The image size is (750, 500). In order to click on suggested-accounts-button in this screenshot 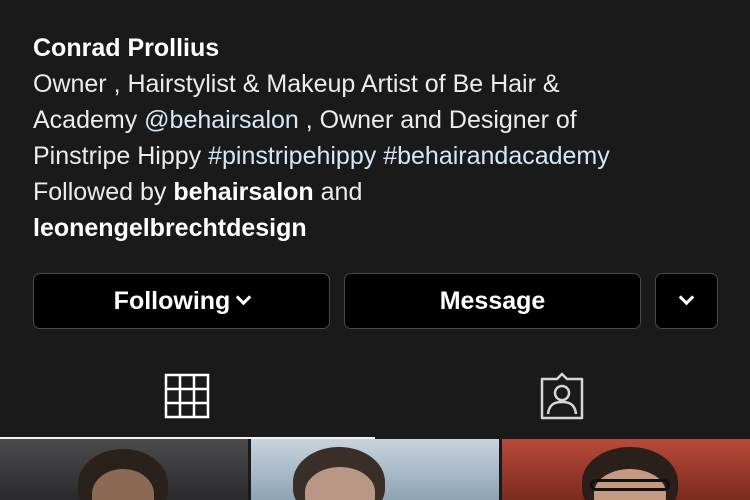, I will do `click(686, 301)`.